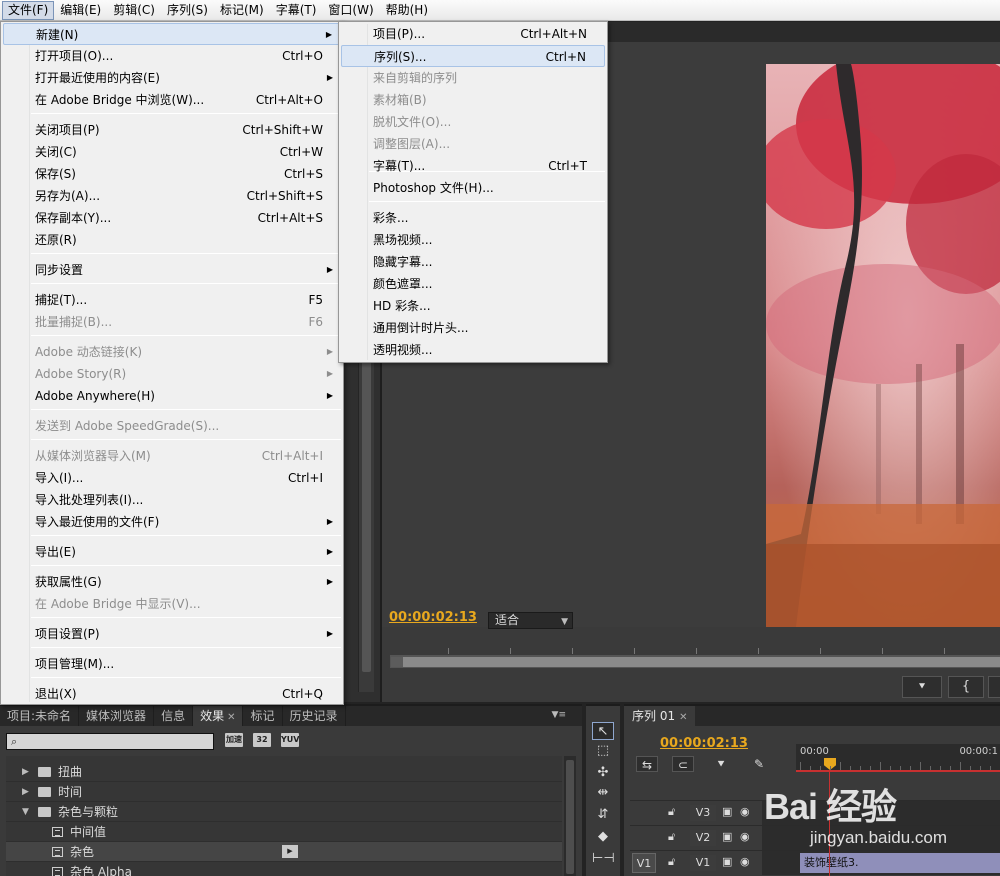 This screenshot has height=876, width=1000. Describe the element at coordinates (290, 740) in the screenshot. I see `yuv-icon: YUV` at that location.